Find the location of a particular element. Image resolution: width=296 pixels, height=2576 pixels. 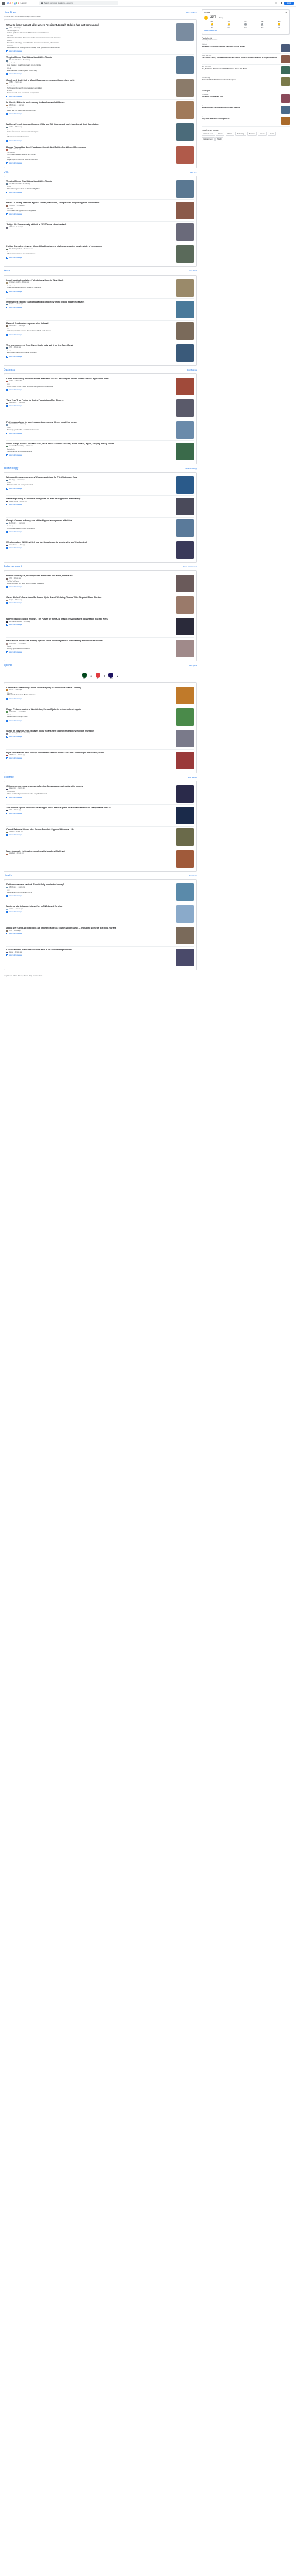

section-title-science: Science is located at coordinates (9, 777).